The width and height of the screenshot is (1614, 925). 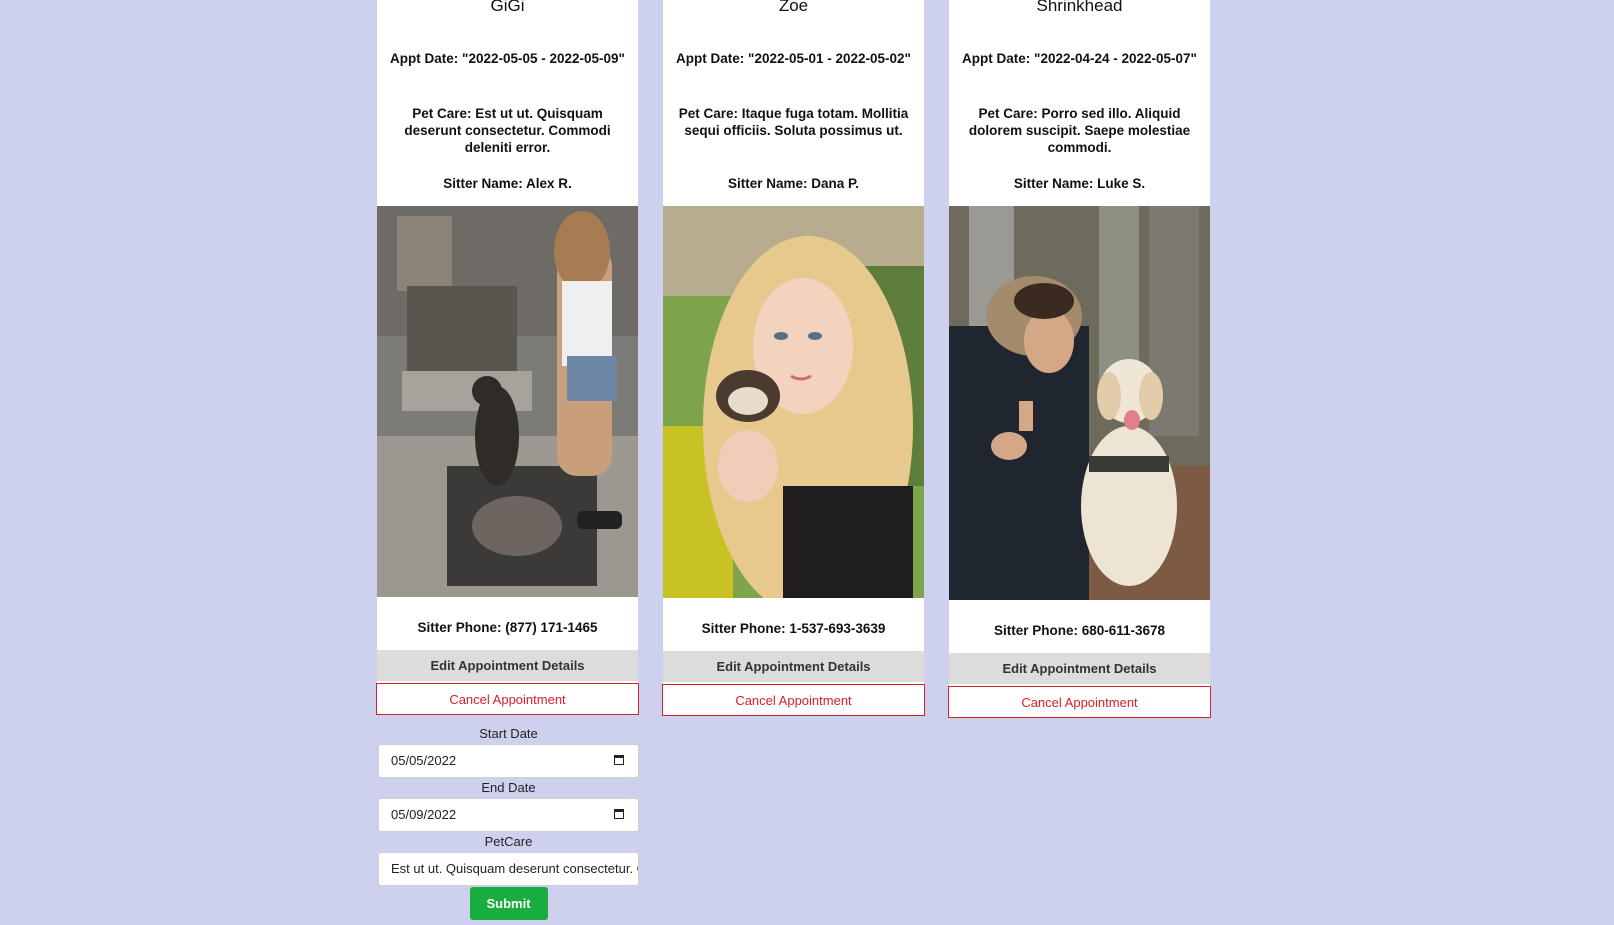 What do you see at coordinates (424, 760) in the screenshot?
I see `start-date-value: 05/05/2022` at bounding box center [424, 760].